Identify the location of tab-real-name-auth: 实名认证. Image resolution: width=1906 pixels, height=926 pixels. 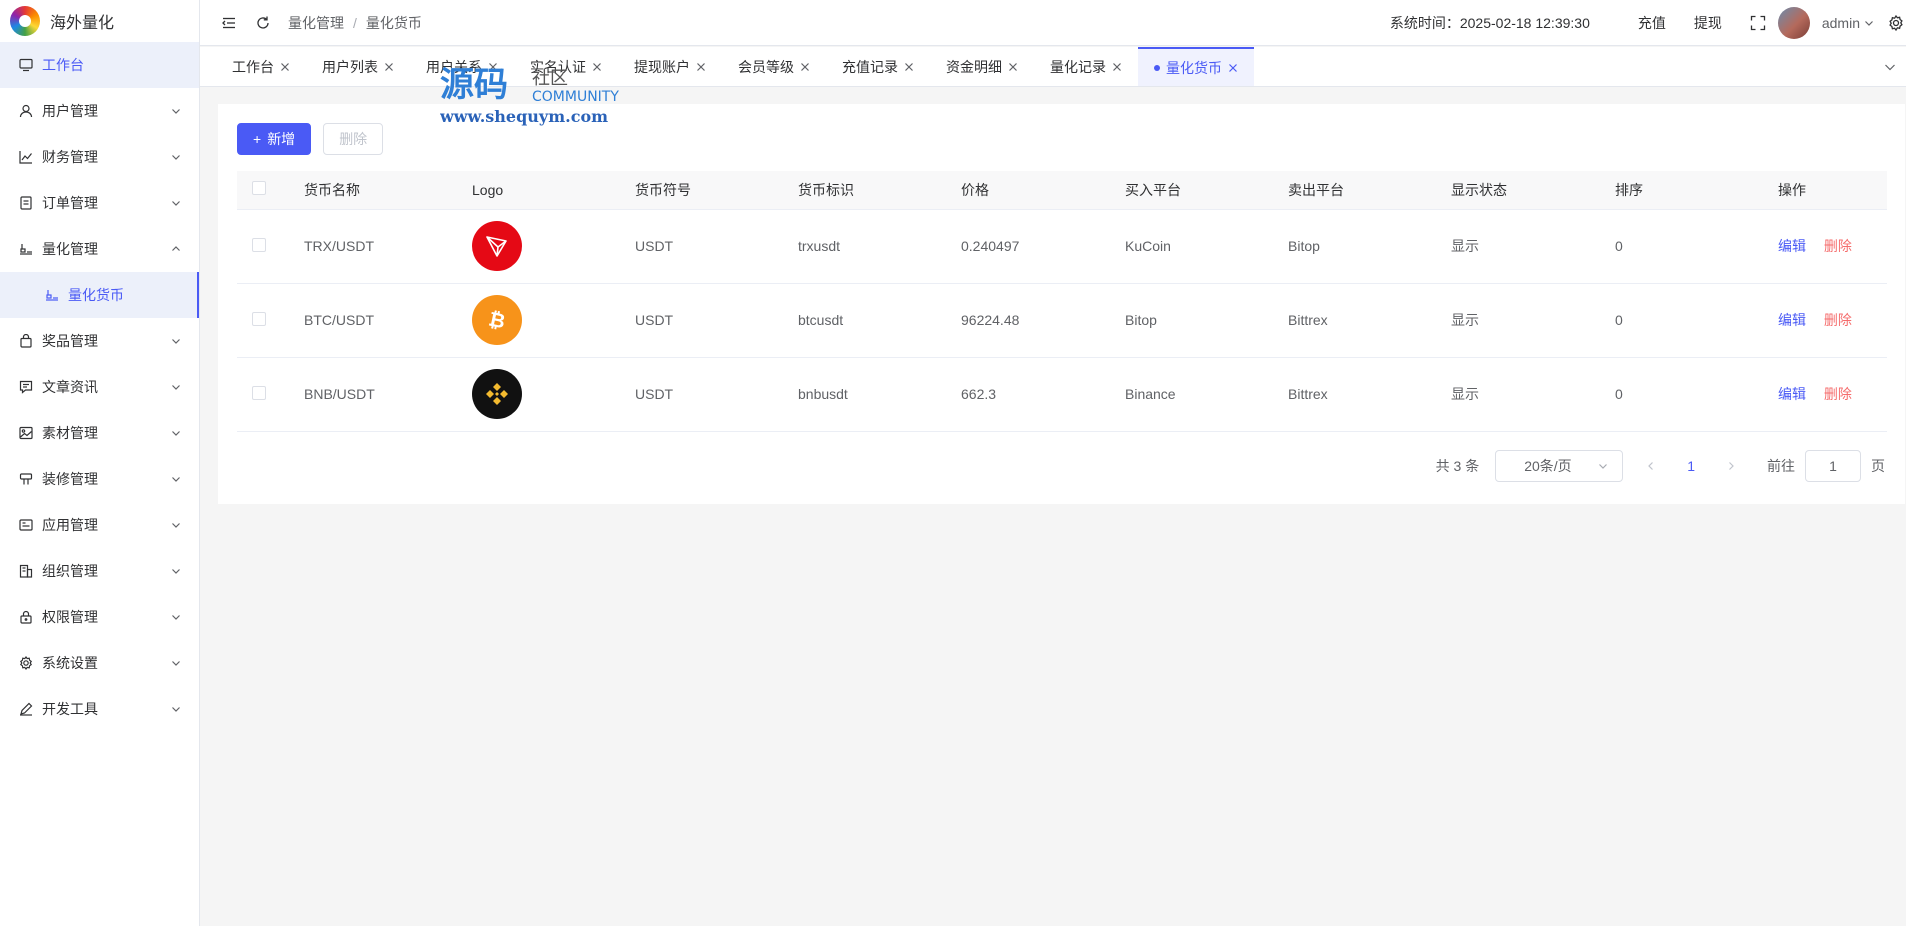
(566, 66).